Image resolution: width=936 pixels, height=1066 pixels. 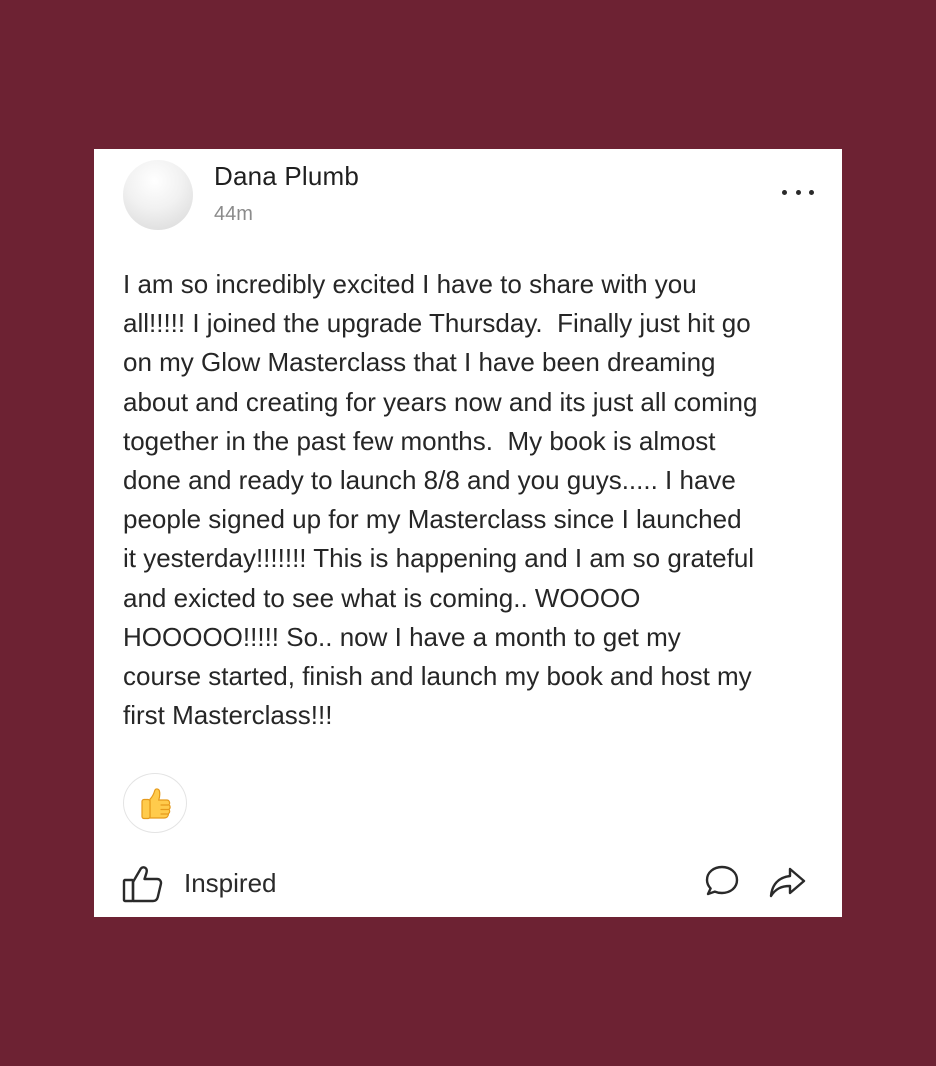 What do you see at coordinates (158, 195) in the screenshot?
I see `avatar` at bounding box center [158, 195].